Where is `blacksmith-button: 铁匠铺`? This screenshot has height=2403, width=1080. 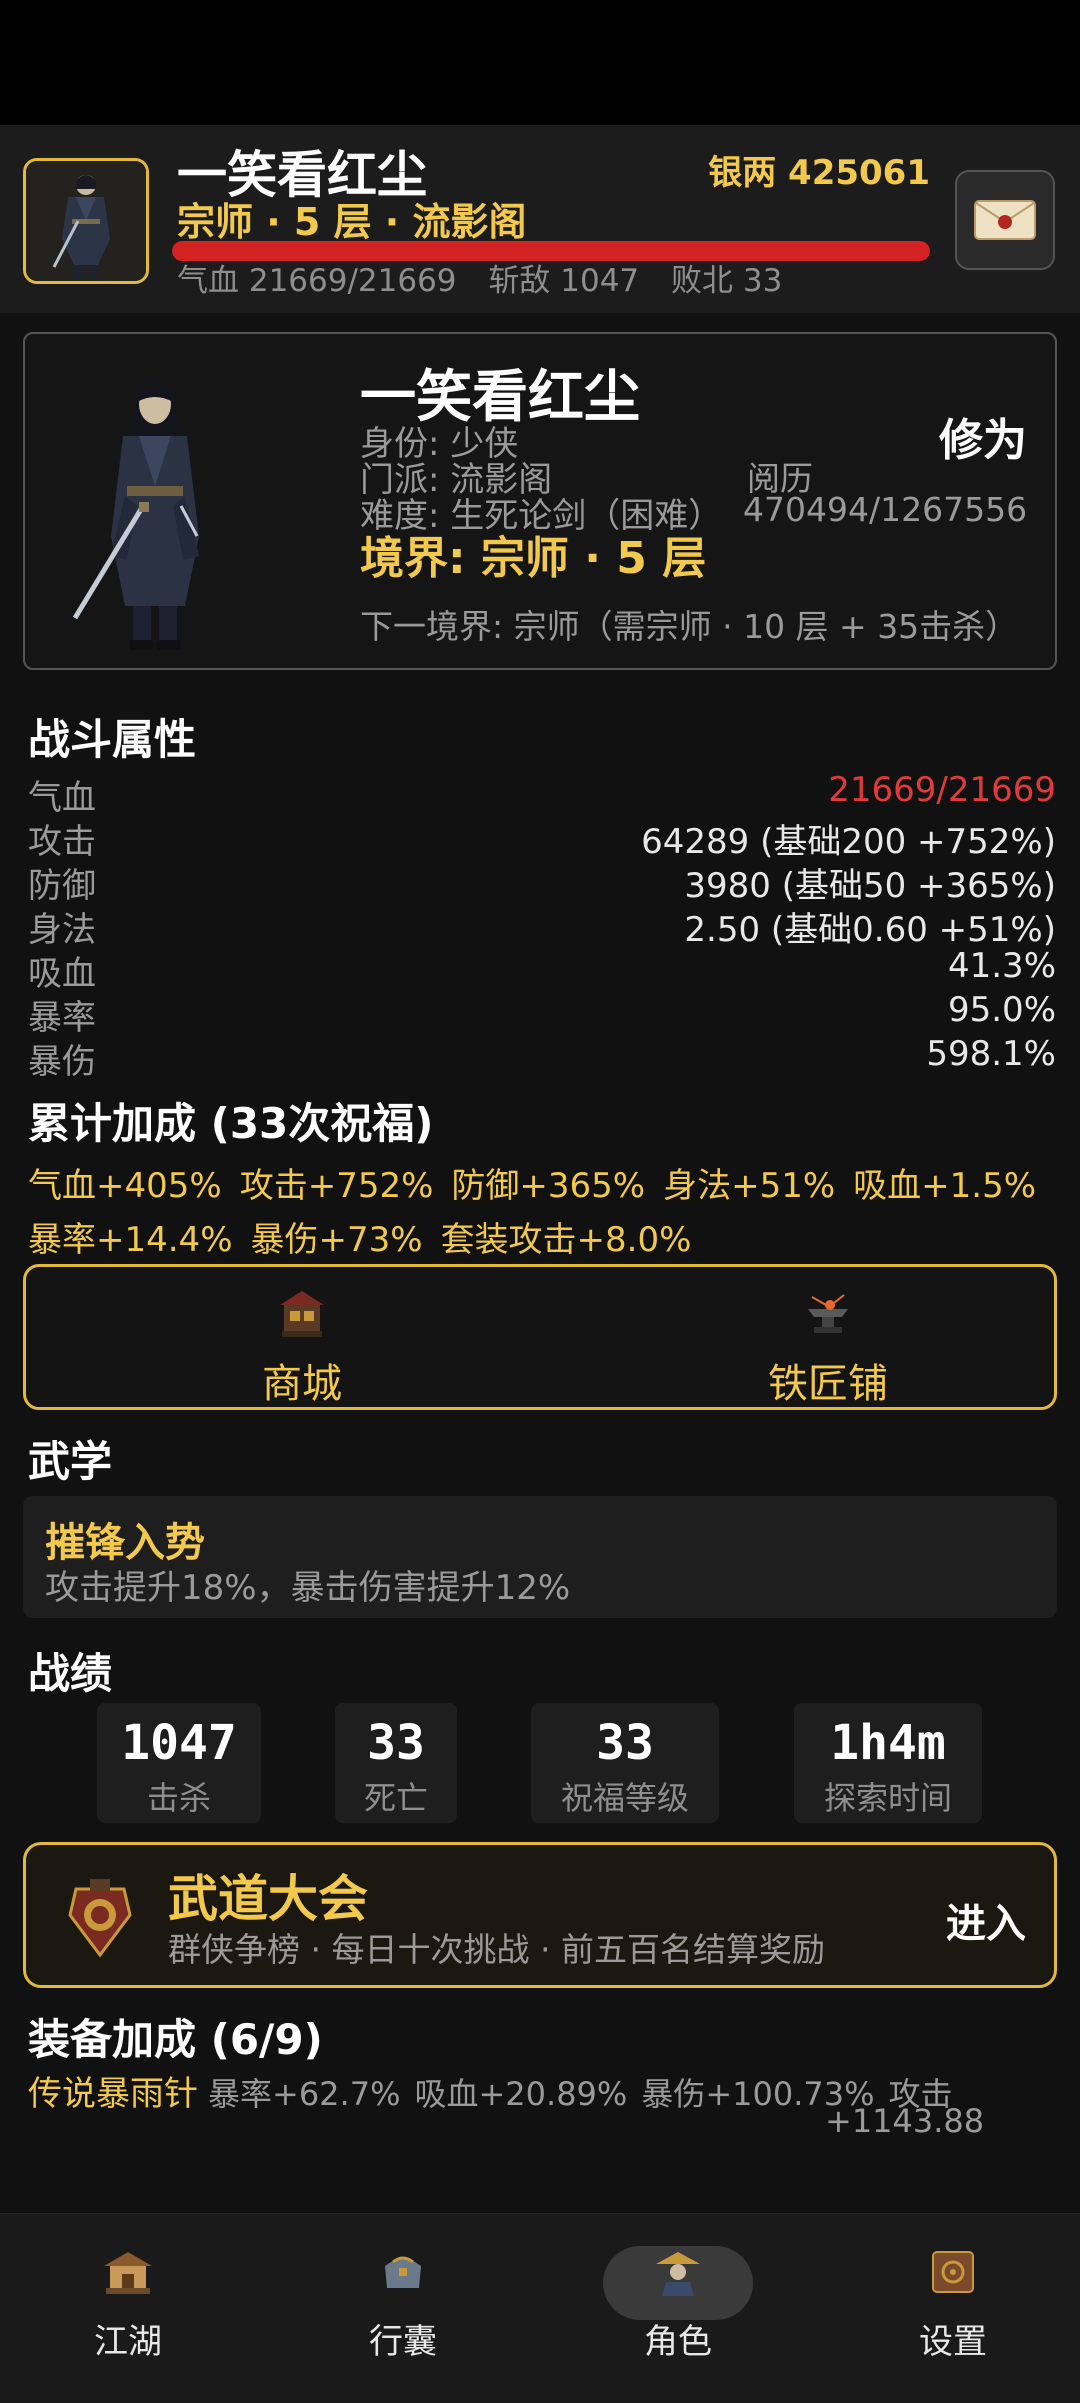 blacksmith-button: 铁匠铺 is located at coordinates (828, 1347).